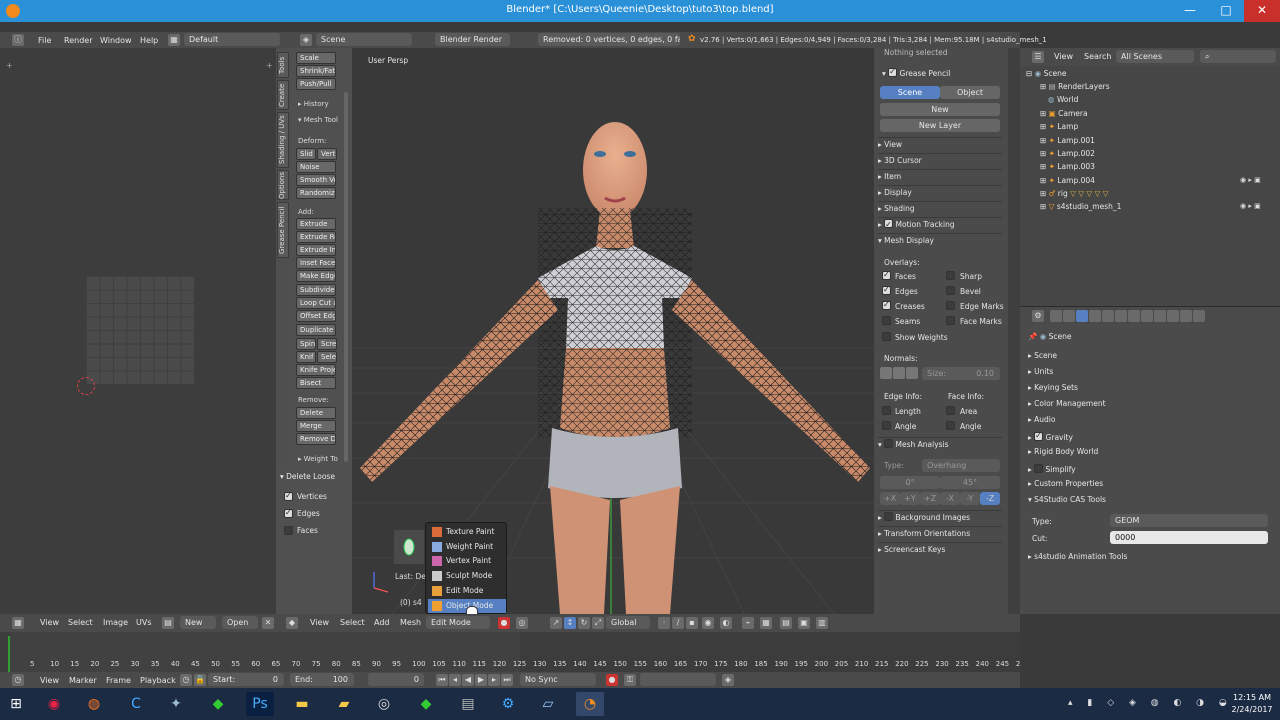  Describe the element at coordinates (316, 58) in the screenshot. I see `scale-button: Scale` at that location.